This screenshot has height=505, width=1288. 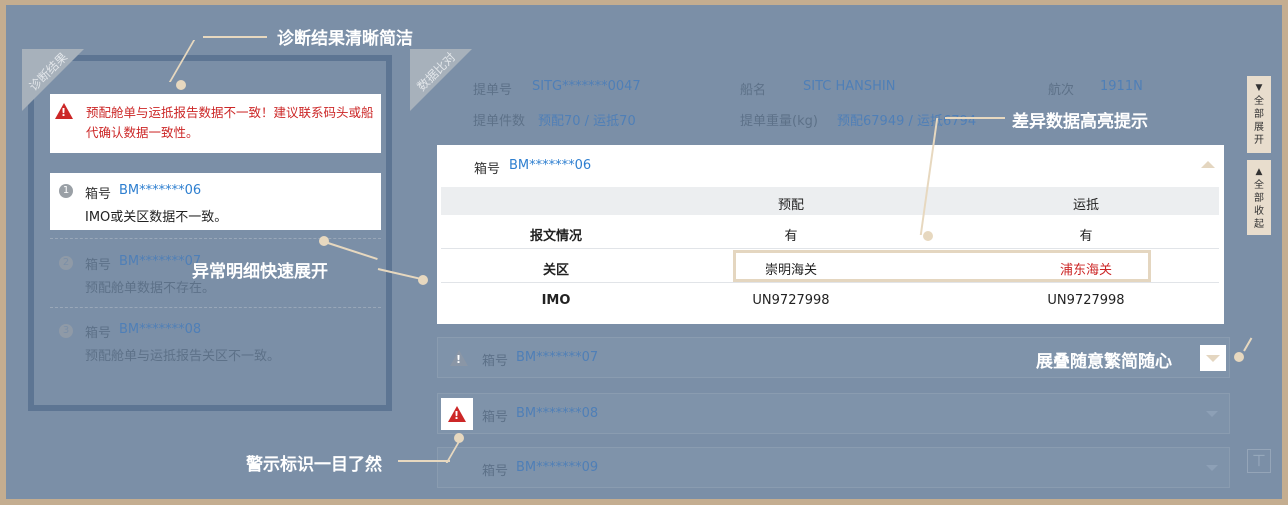 What do you see at coordinates (1080, 122) in the screenshot?
I see `callout-diff: 差异数据高亮提示` at bounding box center [1080, 122].